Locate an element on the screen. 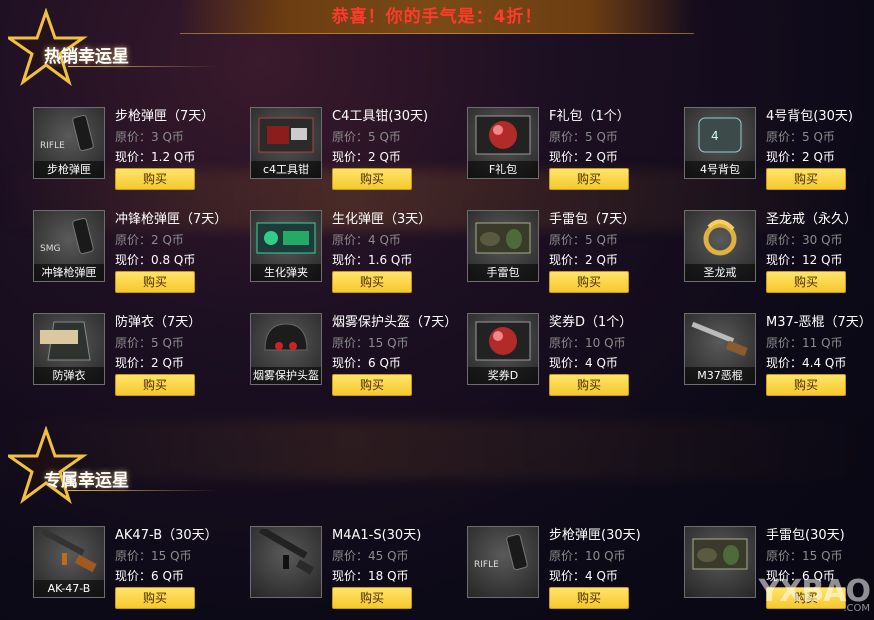  shotgun-icon is located at coordinates (720, 341).